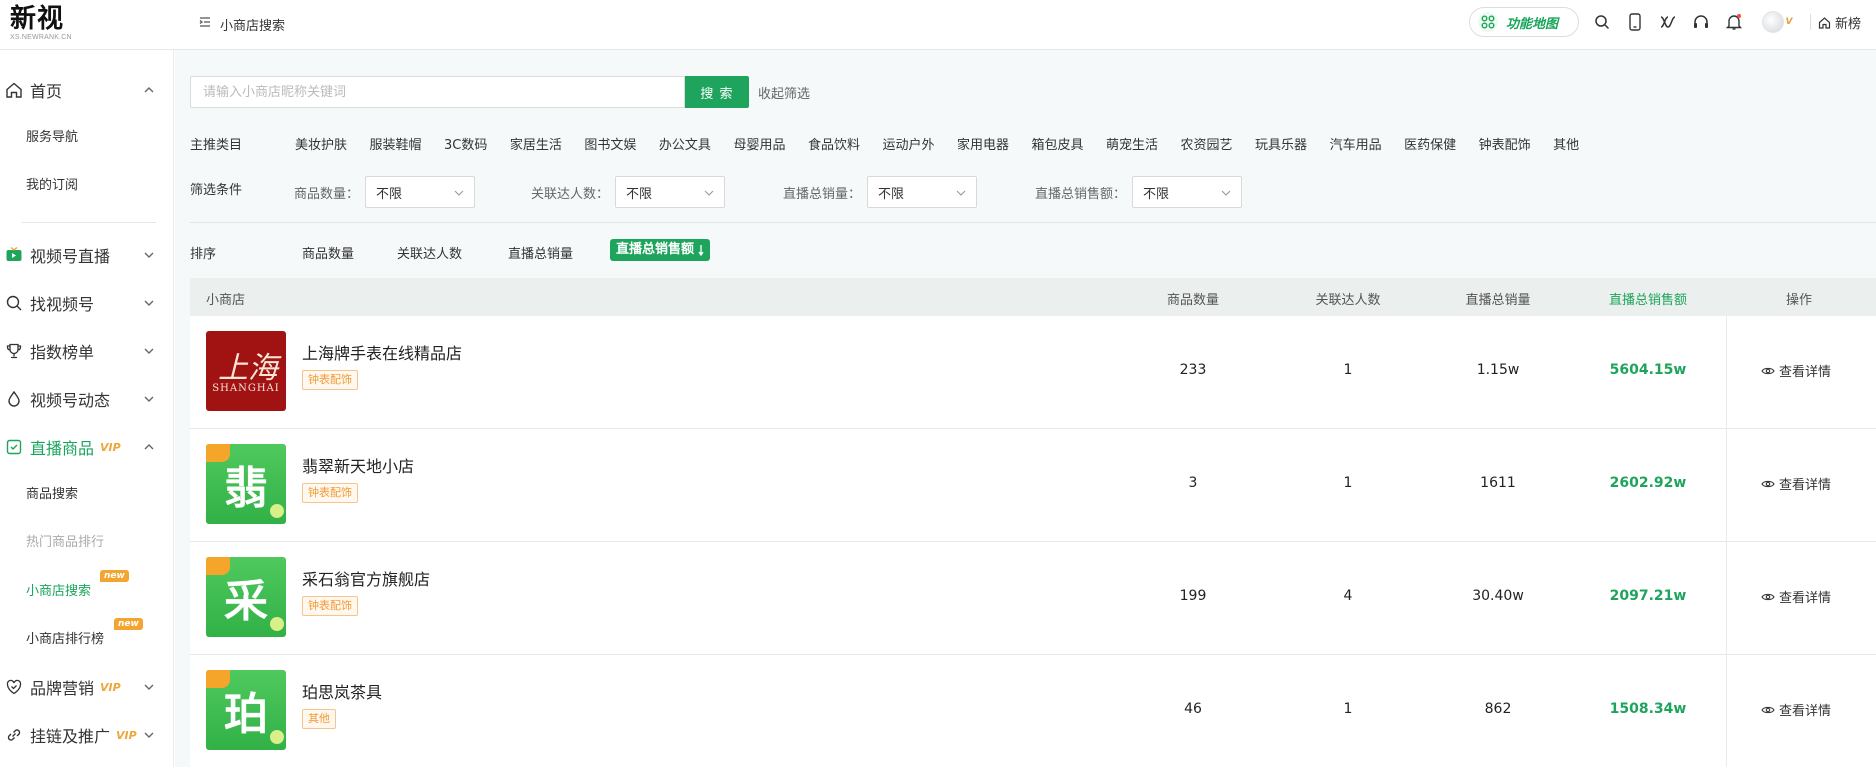  Describe the element at coordinates (87, 735) in the screenshot. I see `nav-link-promotion: 挂链及推广 VIP` at that location.